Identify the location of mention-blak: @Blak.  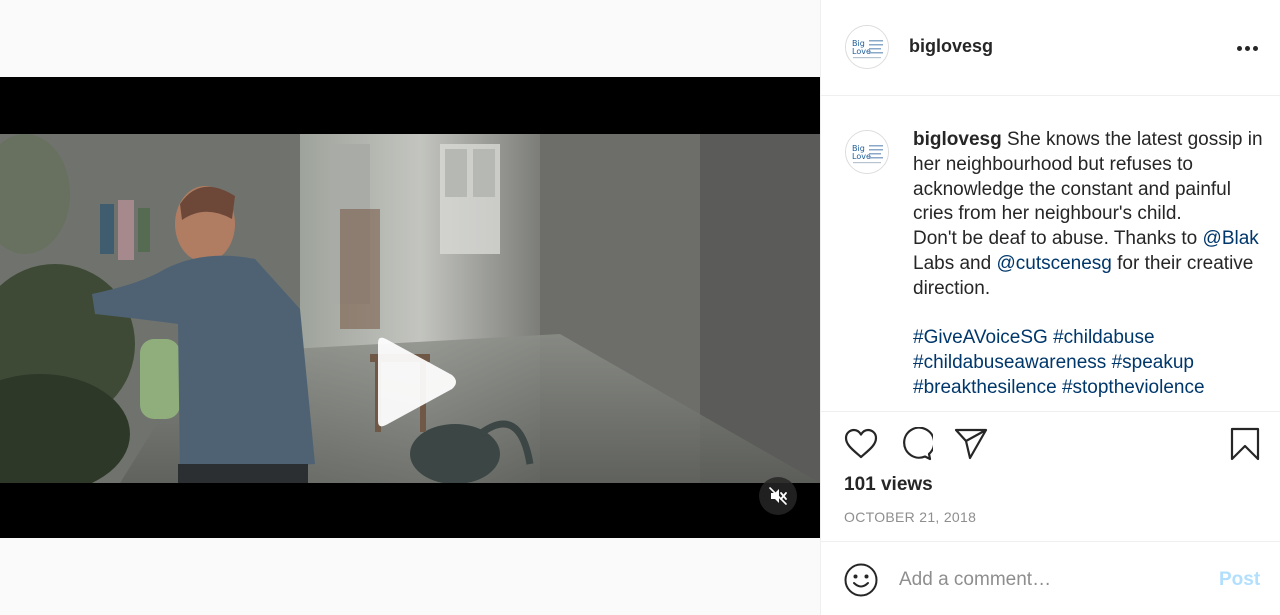
(1231, 238).